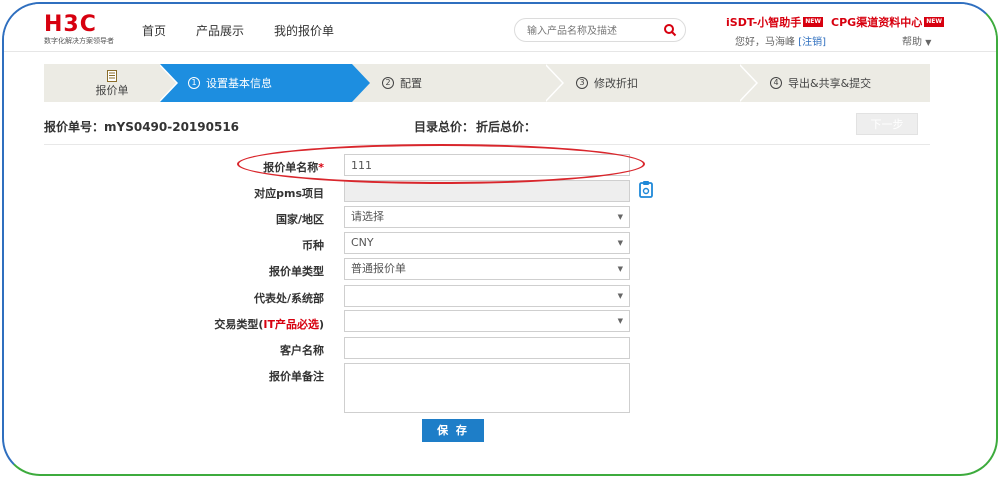 Image resolution: width=1000 pixels, height=478 pixels. Describe the element at coordinates (582, 83) in the screenshot. I see `step-number: 3` at that location.